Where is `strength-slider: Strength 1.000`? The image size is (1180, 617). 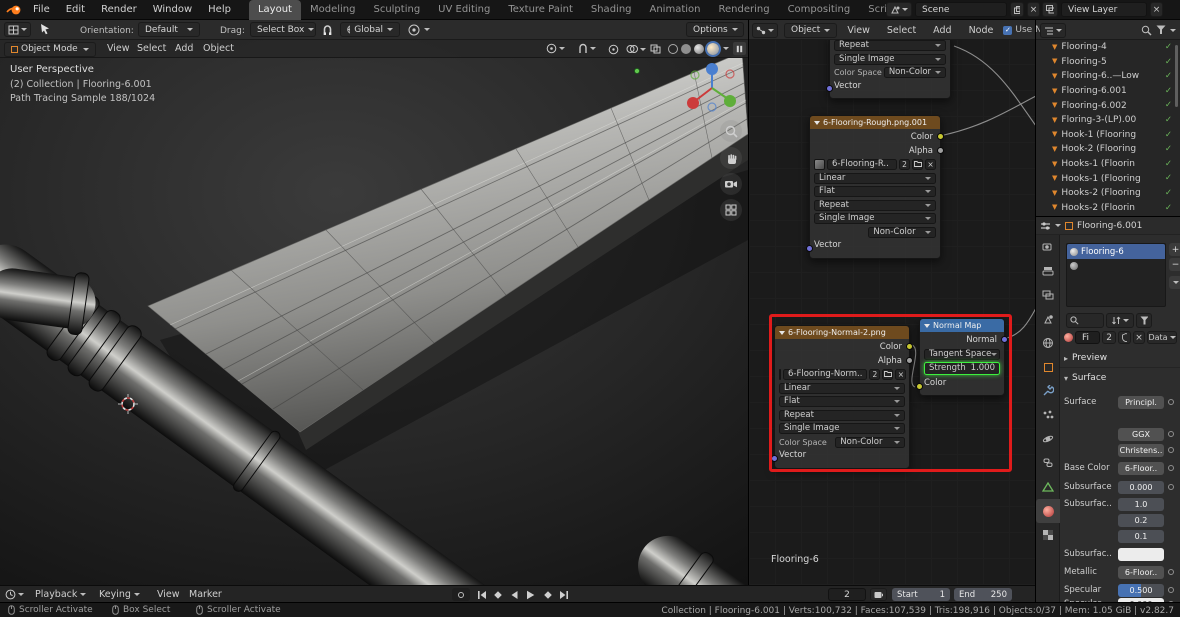
strength-slider: Strength 1.000 is located at coordinates (962, 368).